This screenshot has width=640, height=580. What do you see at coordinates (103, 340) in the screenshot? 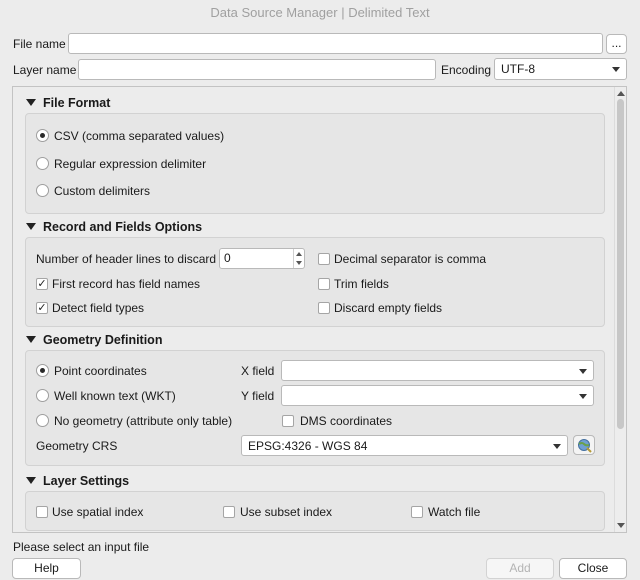
I see `section-geometry-title: Geometry Definition` at bounding box center [103, 340].